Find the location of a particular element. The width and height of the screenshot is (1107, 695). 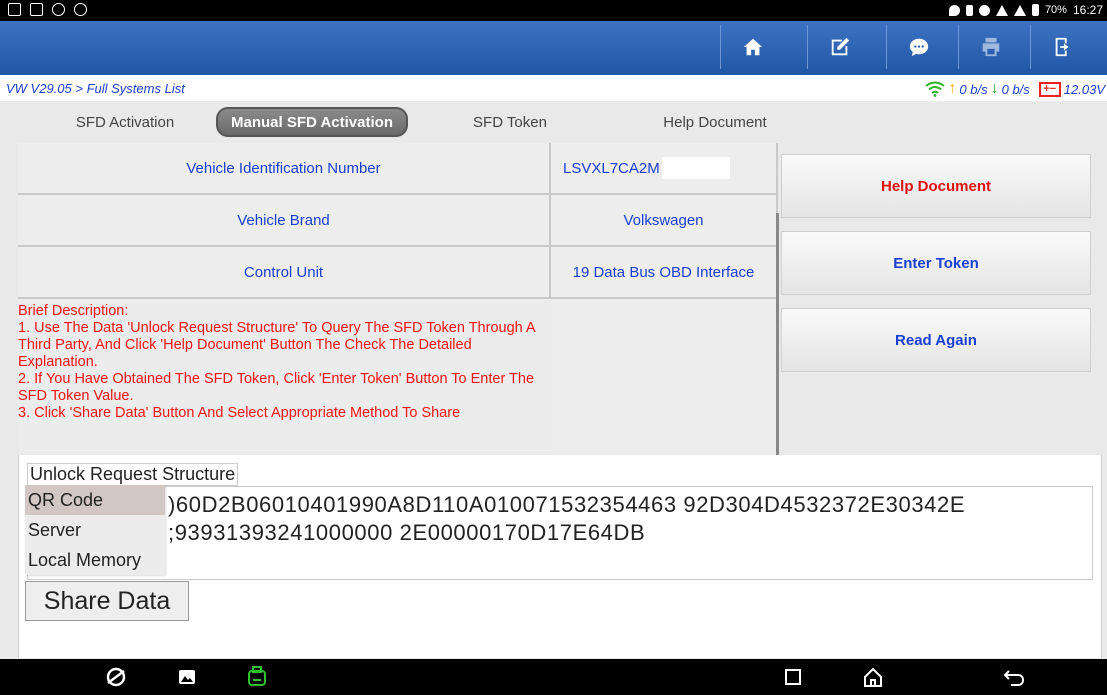

recents-icon is located at coordinates (793, 677).